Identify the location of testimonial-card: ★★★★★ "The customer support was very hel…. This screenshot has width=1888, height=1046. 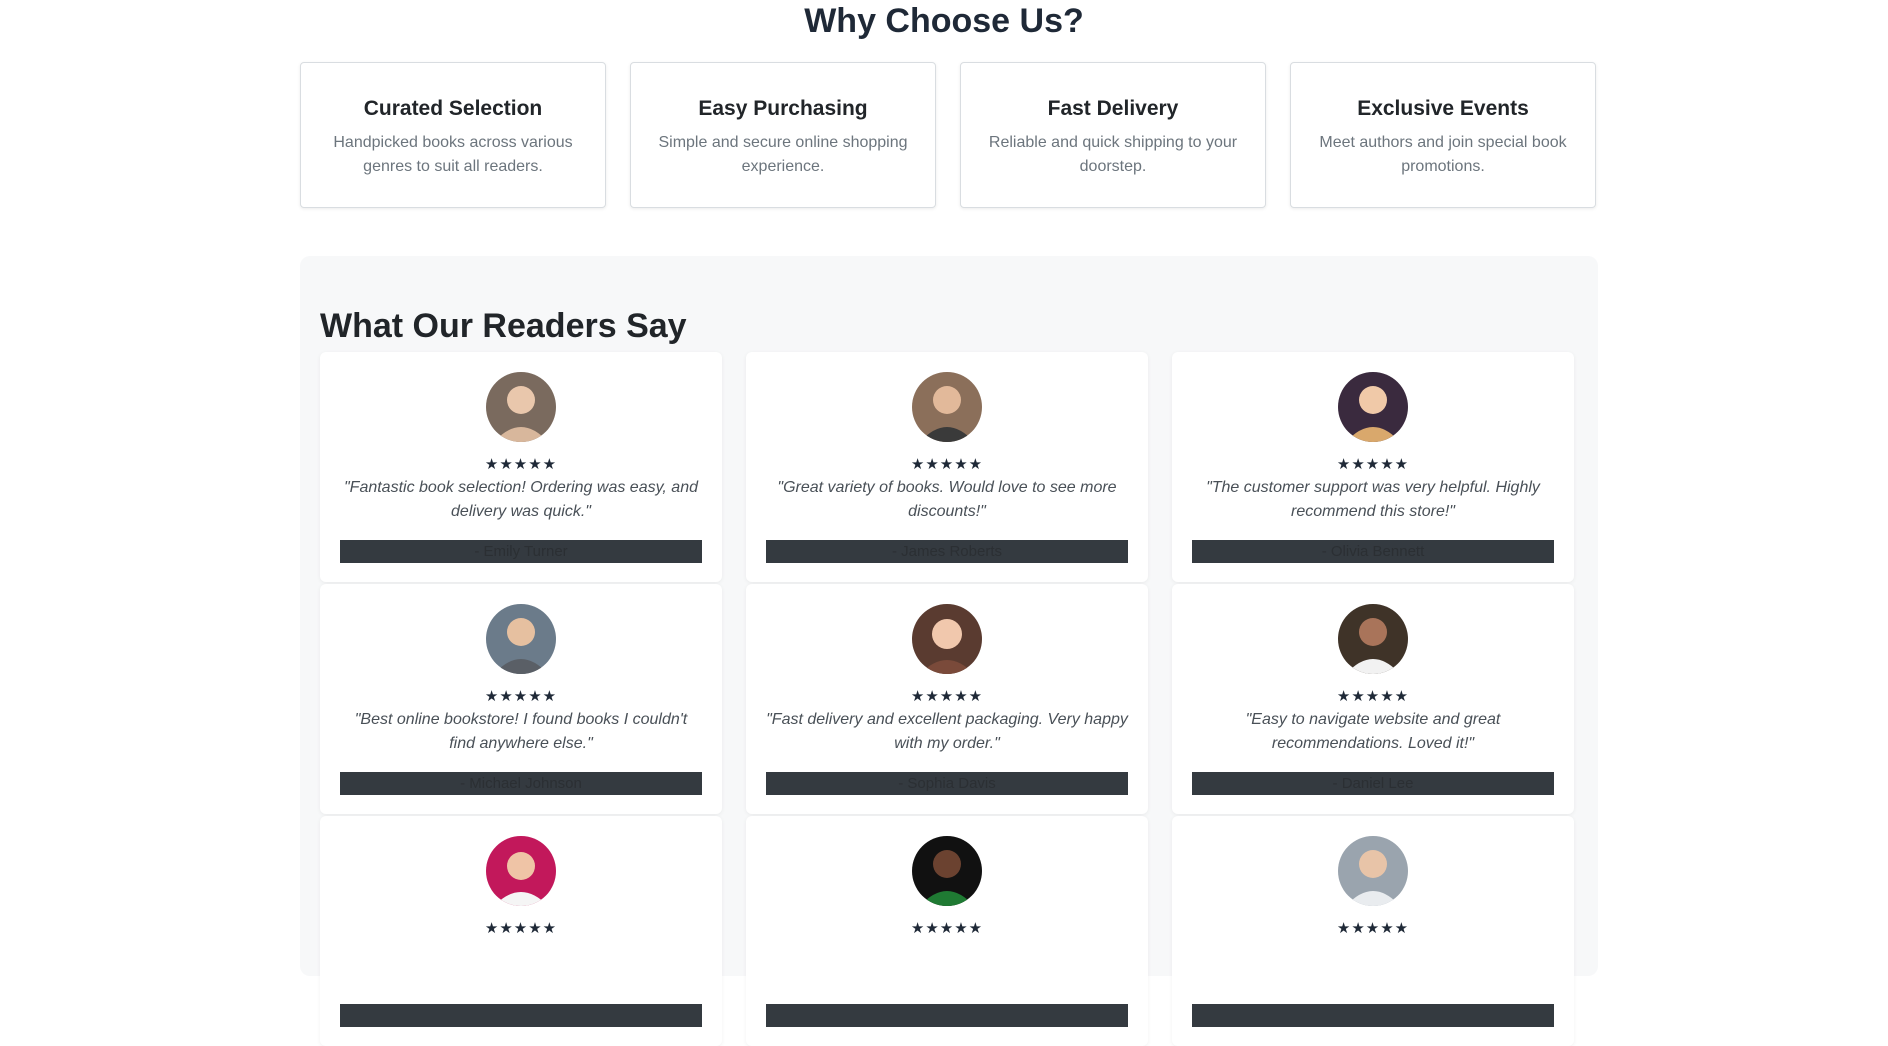
(1373, 467).